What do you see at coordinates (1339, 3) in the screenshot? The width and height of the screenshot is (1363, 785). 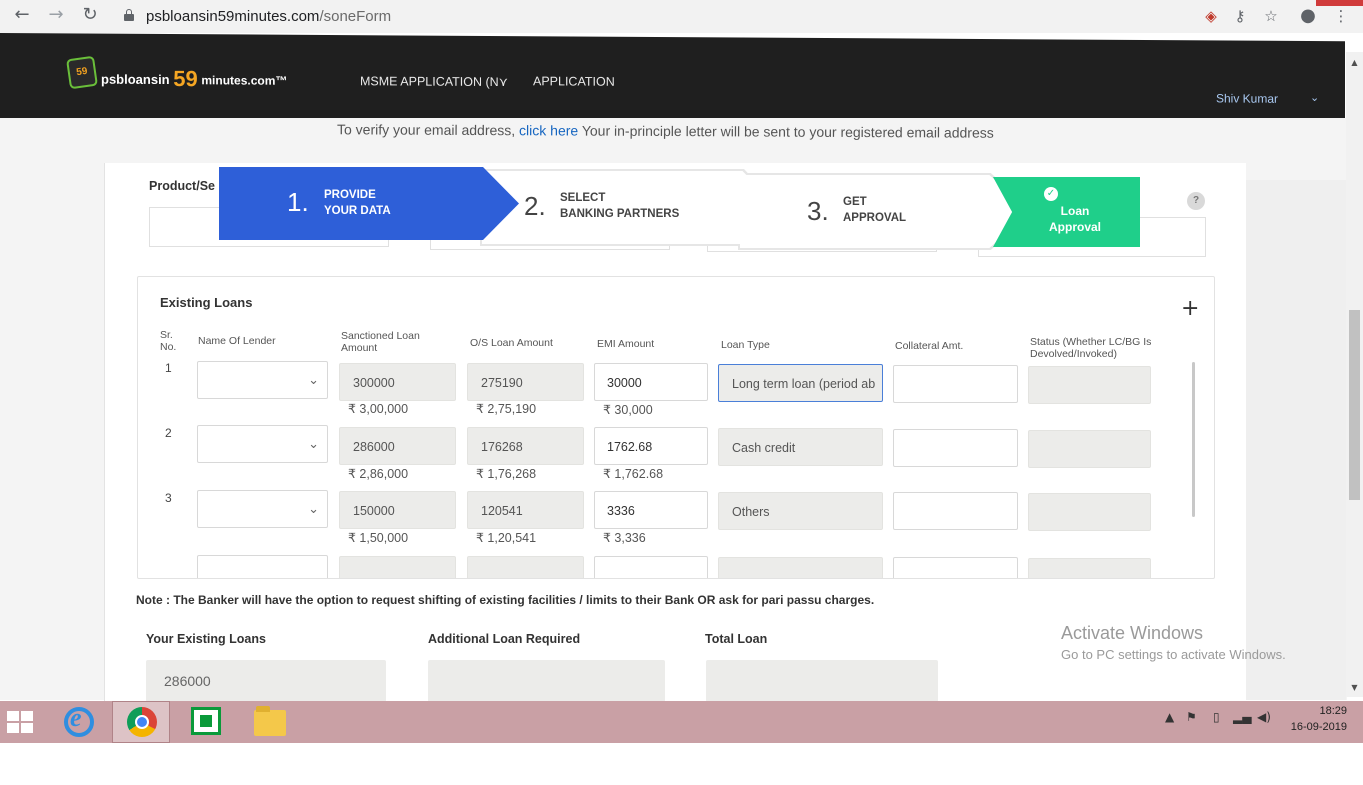 I see `window-close-strip` at bounding box center [1339, 3].